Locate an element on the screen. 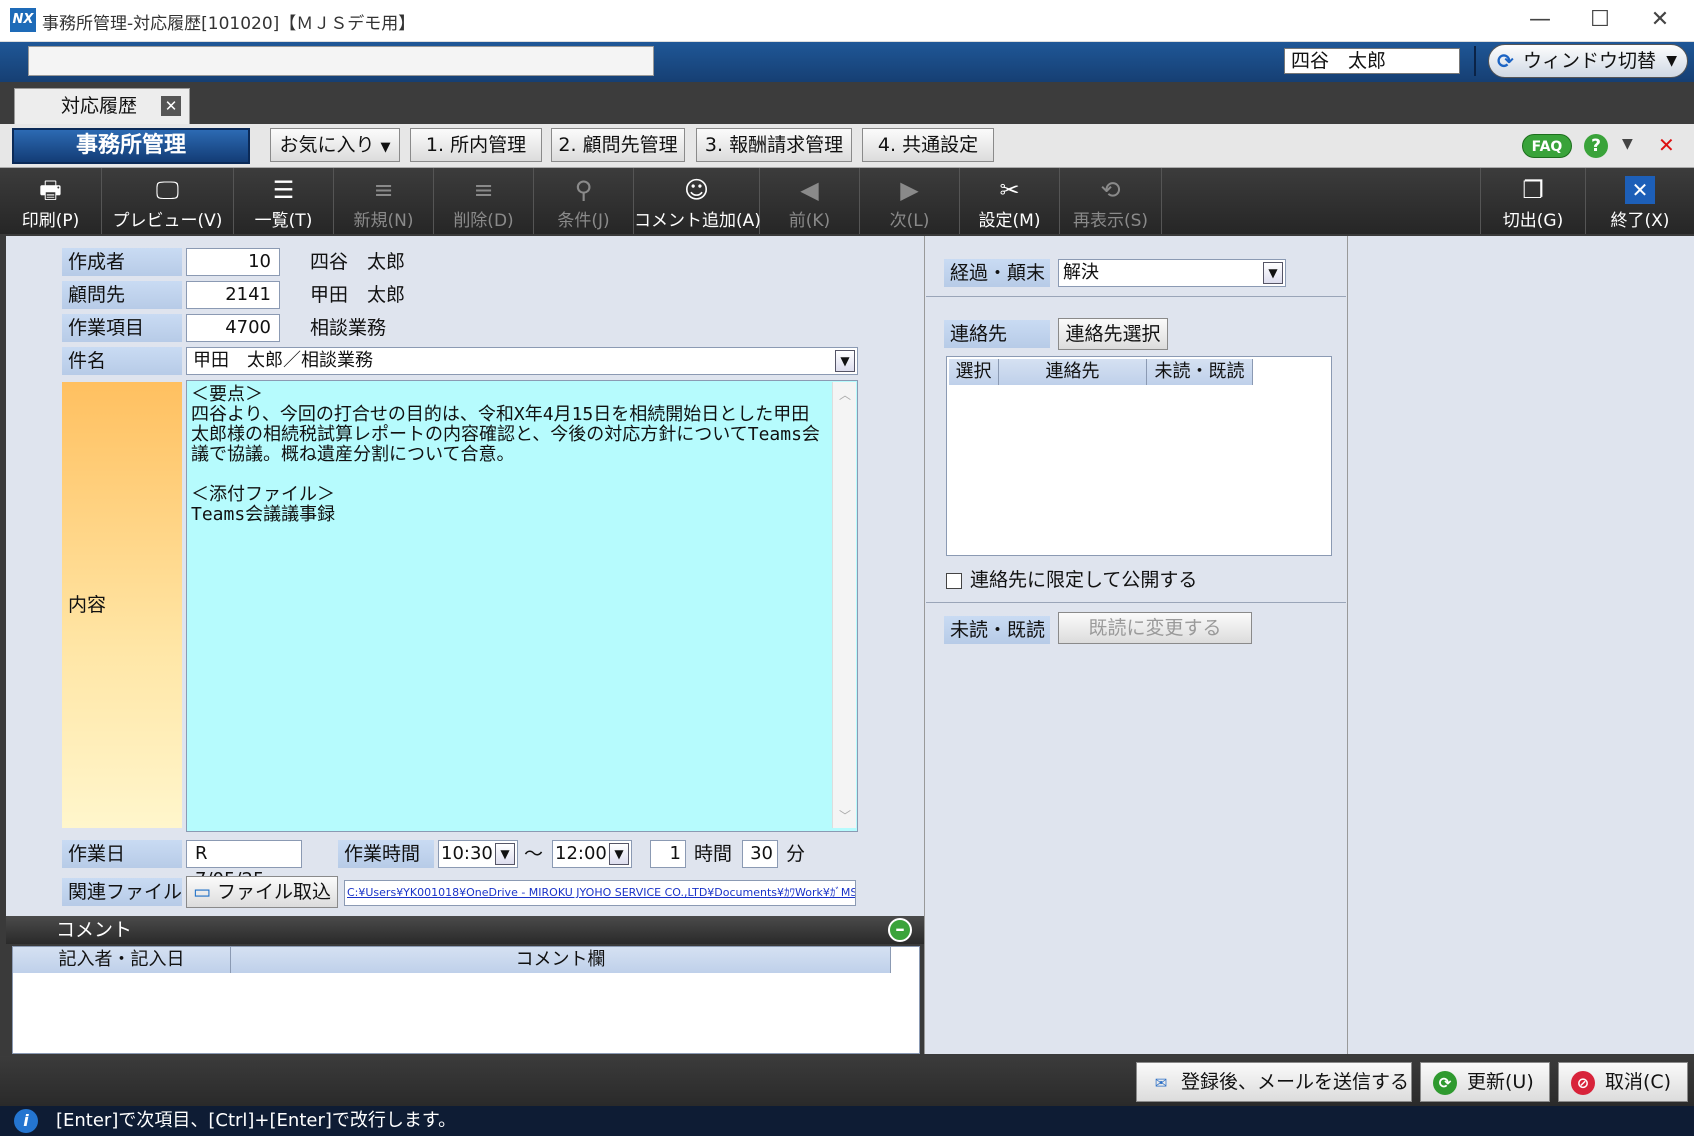  user-name-display: 四谷 太郎 is located at coordinates (1372, 61).